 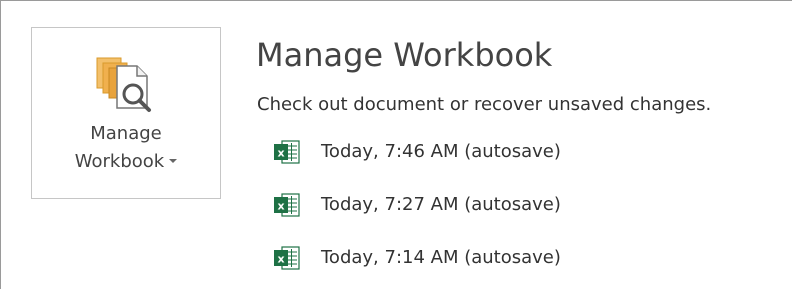 I want to click on version-label: Today, 7:46 AM (autosave), so click(x=441, y=151).